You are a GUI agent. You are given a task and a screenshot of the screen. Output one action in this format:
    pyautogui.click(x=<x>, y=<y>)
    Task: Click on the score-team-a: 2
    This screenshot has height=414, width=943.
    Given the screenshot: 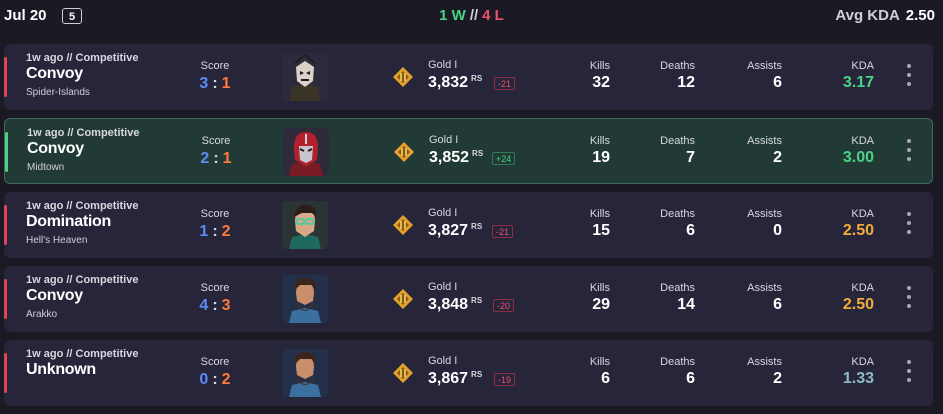 What is the action you would take?
    pyautogui.click(x=205, y=158)
    